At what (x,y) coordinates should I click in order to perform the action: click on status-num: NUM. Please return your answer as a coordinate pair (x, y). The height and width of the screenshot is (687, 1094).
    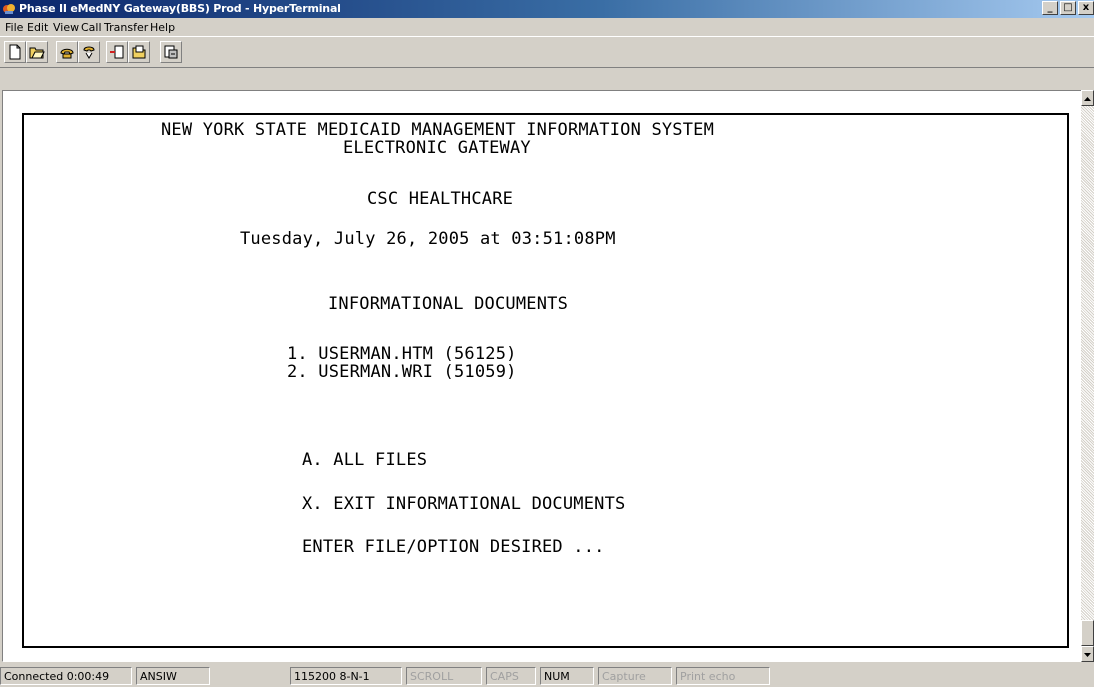
    Looking at the image, I should click on (567, 676).